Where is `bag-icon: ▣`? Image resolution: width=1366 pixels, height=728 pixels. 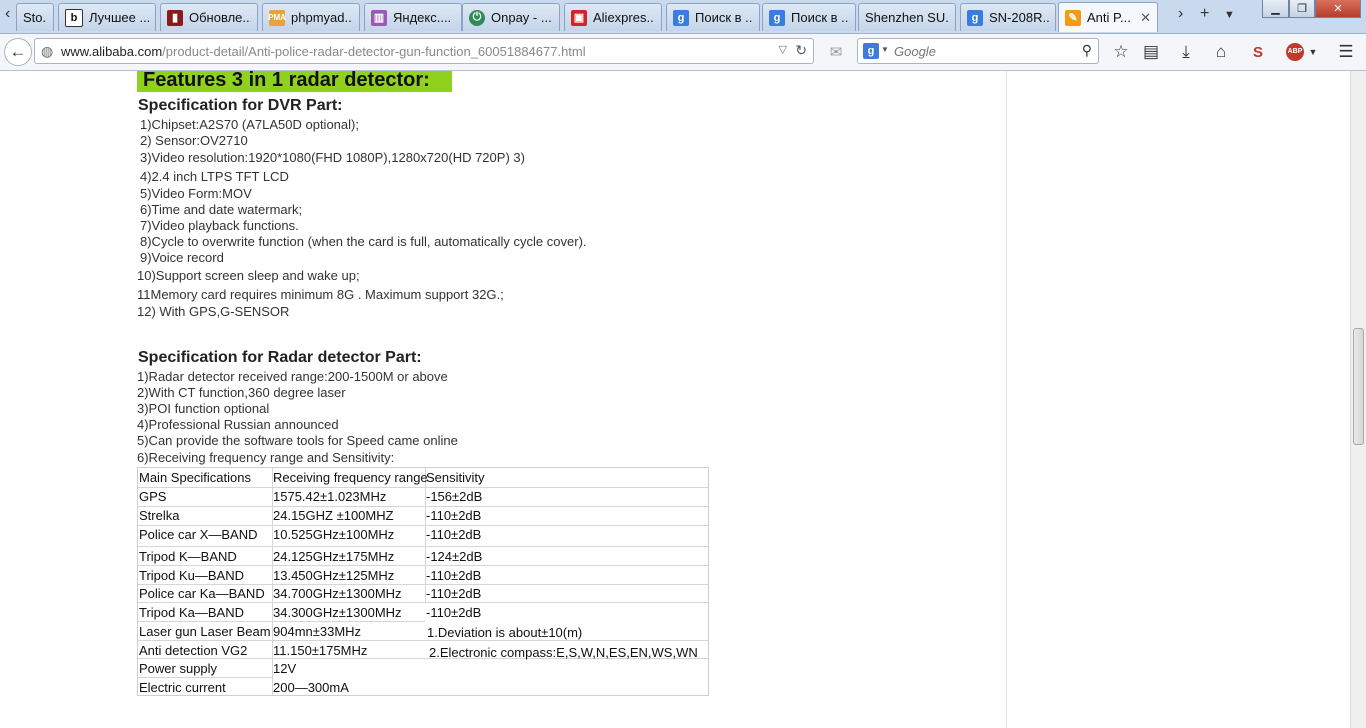
bag-icon: ▣ is located at coordinates (579, 17).